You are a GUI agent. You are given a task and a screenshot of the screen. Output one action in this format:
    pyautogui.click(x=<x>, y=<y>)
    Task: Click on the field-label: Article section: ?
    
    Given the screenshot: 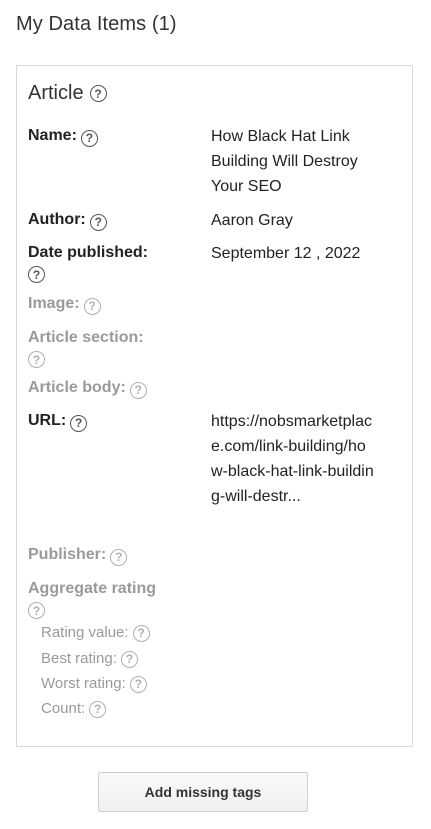 What is the action you would take?
    pyautogui.click(x=86, y=348)
    